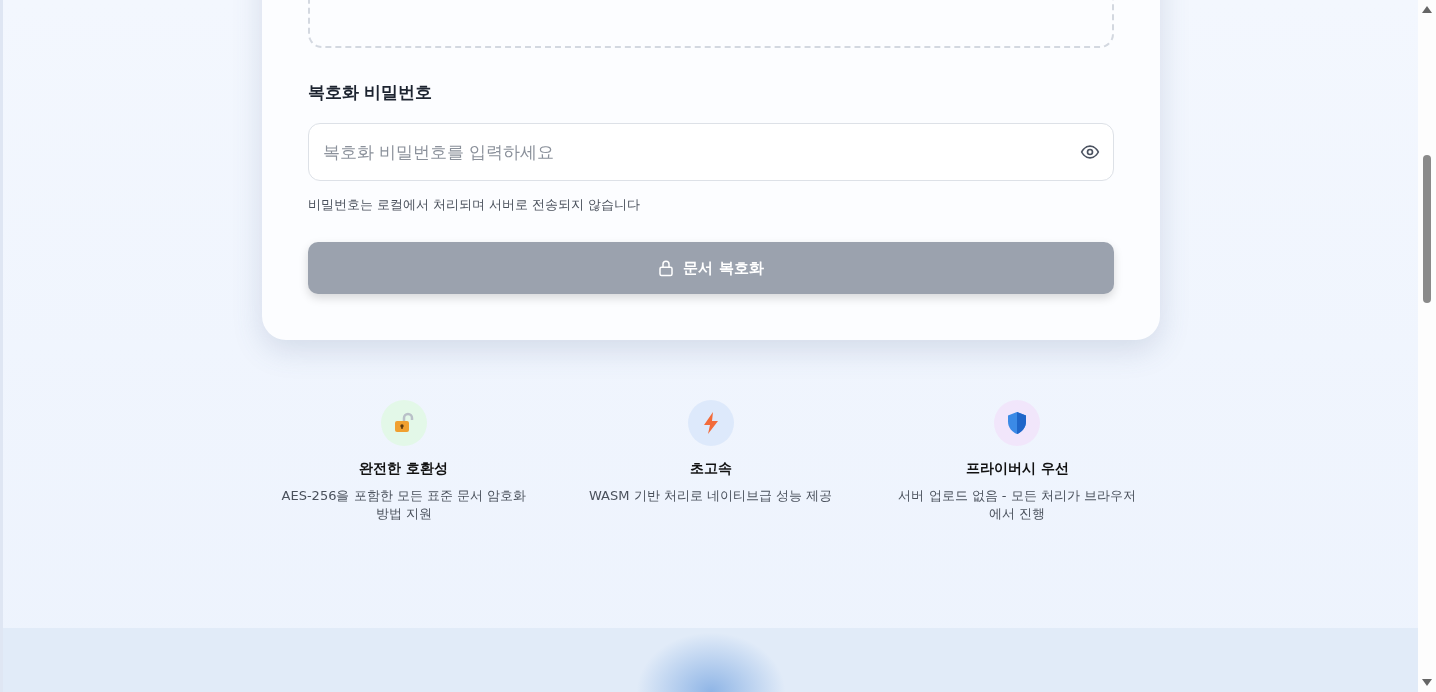 This screenshot has width=1436, height=692. What do you see at coordinates (666, 268) in the screenshot?
I see `lock-icon` at bounding box center [666, 268].